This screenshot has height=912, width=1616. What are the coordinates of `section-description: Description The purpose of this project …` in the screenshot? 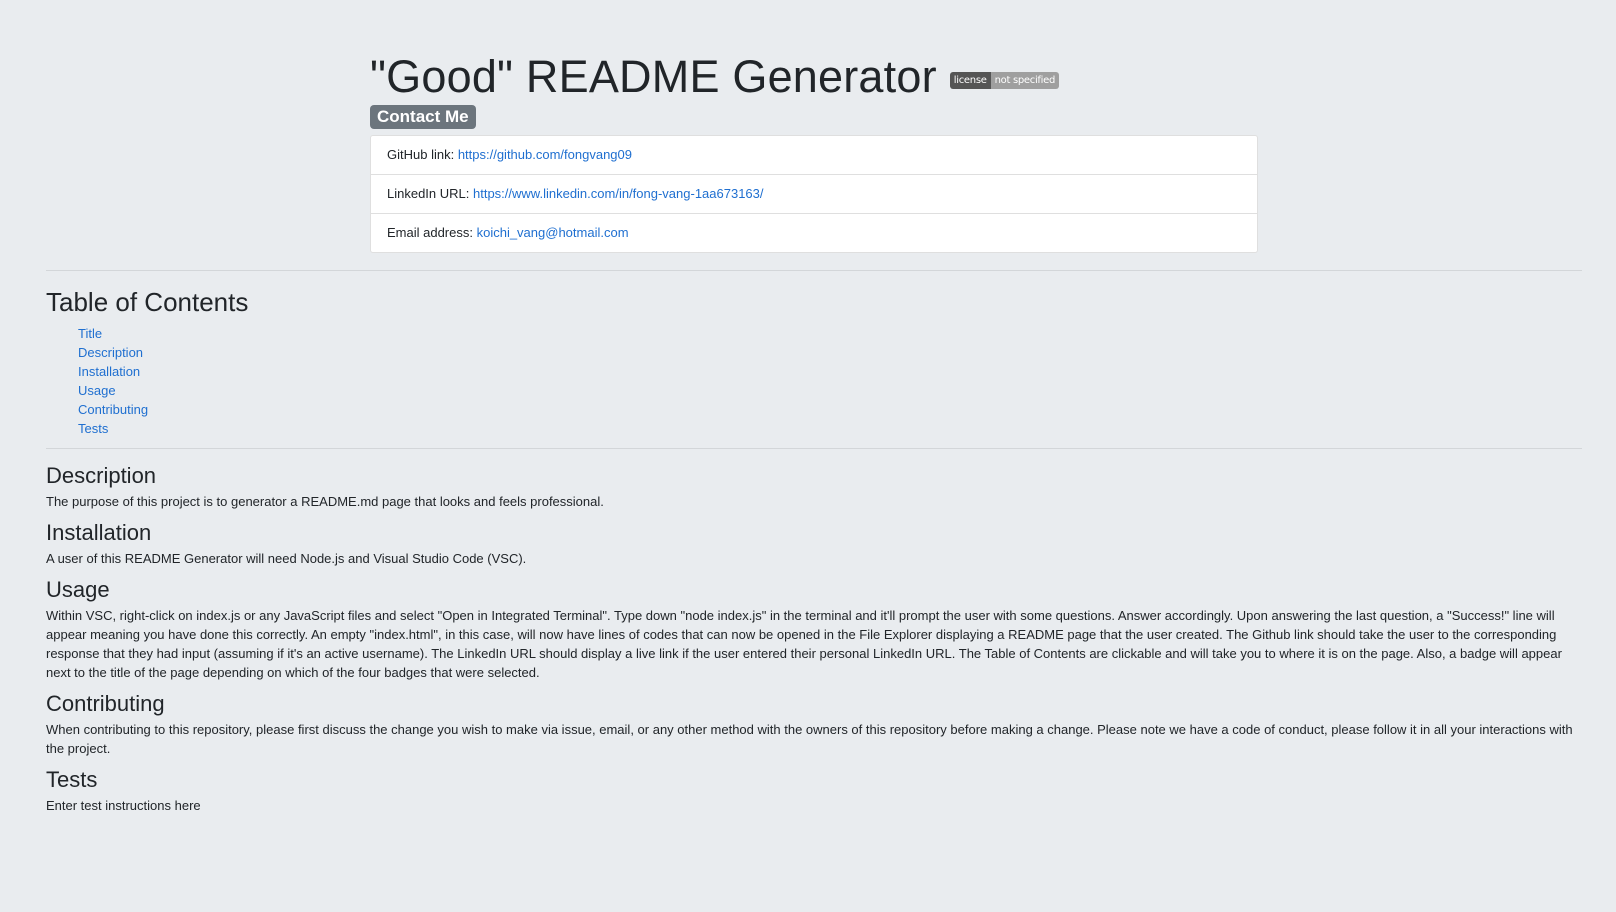 It's located at (814, 485).